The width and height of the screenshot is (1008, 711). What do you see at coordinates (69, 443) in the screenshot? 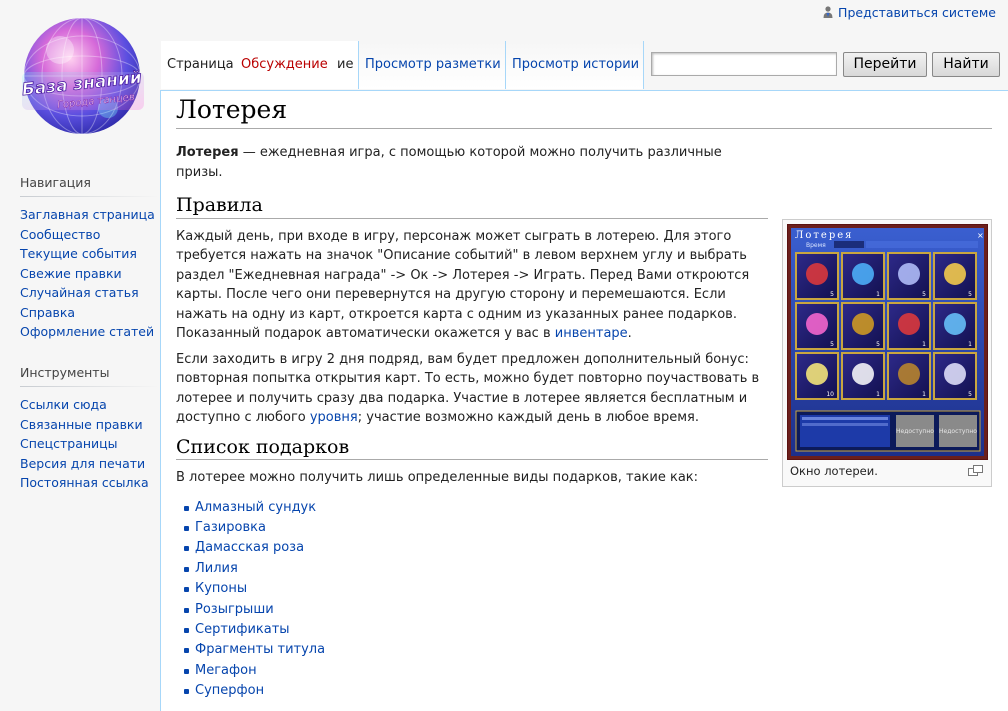
I see `sidebar-item-special-pages: Спецстраницы` at bounding box center [69, 443].